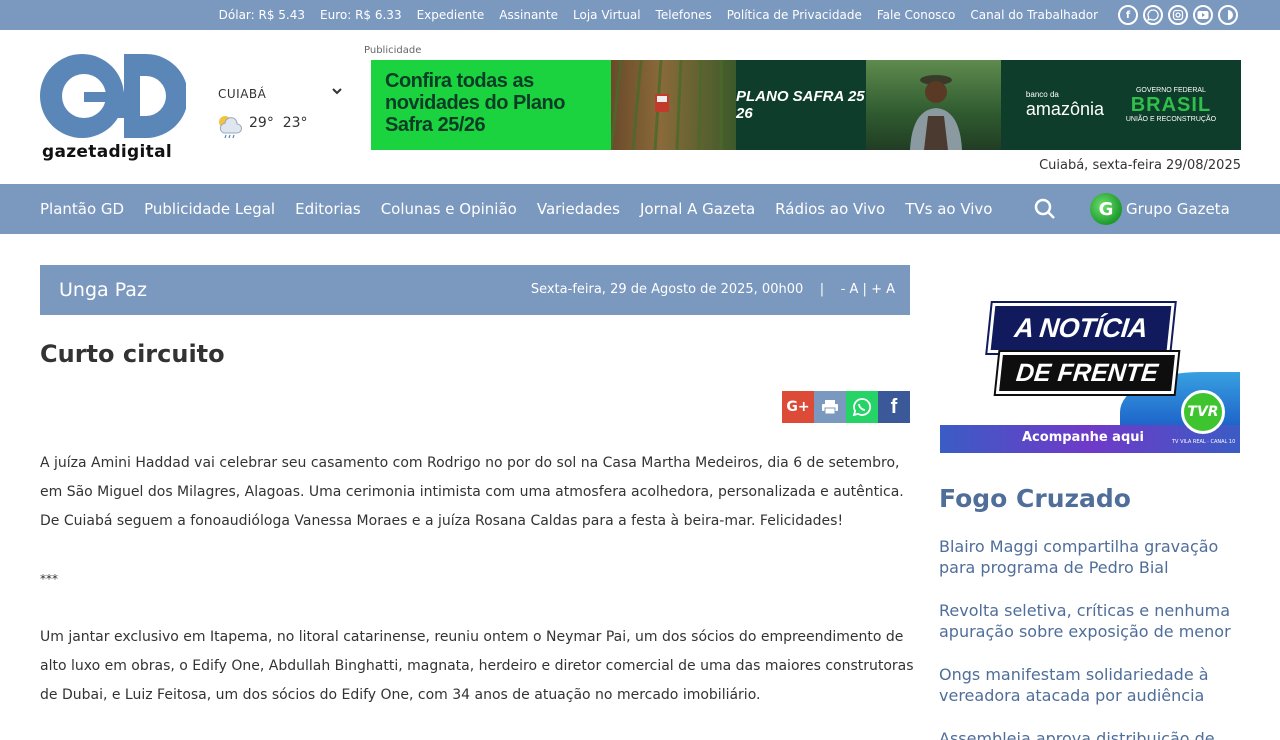 The image size is (1280, 740). What do you see at coordinates (1228, 15) in the screenshot?
I see `contrast-icon` at bounding box center [1228, 15].